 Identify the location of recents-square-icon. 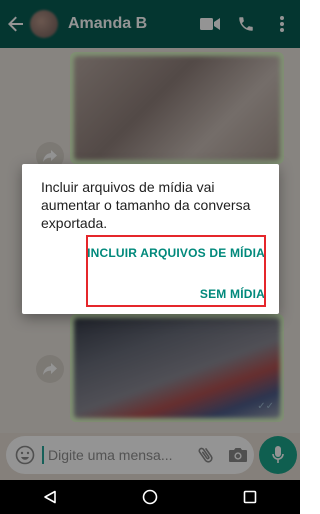
(250, 497).